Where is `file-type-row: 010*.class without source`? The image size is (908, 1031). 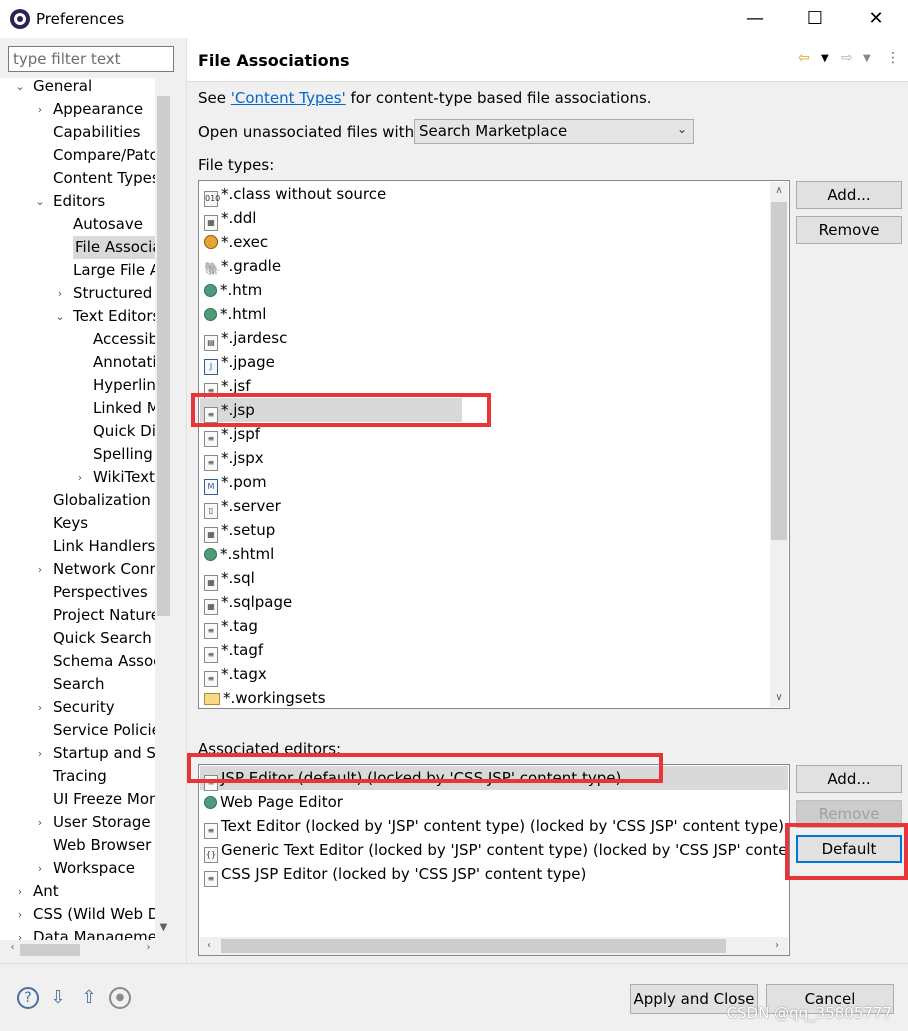
file-type-row: 010*.class without source is located at coordinates (485, 194).